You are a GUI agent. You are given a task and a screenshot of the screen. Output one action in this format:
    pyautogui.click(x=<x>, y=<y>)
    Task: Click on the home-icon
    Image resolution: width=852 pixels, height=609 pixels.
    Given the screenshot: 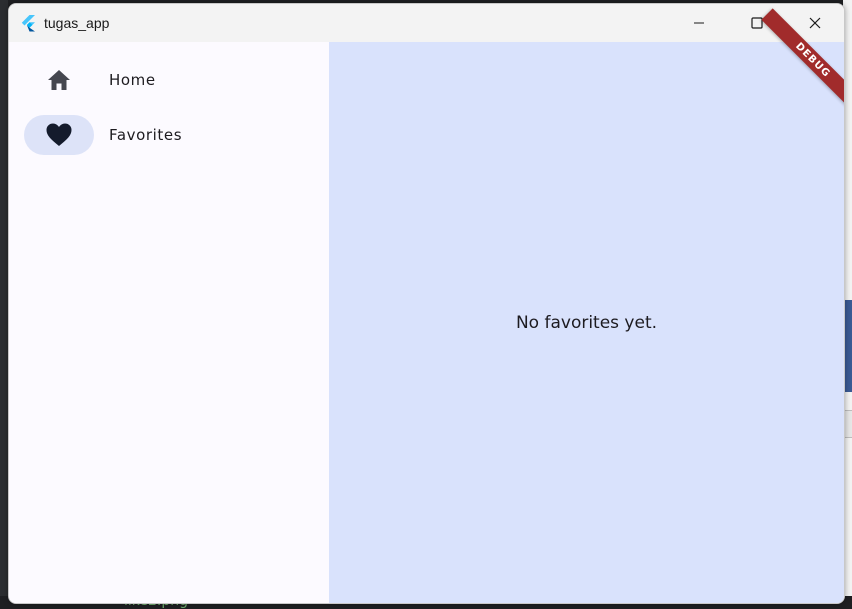 What is the action you would take?
    pyautogui.click(x=59, y=80)
    